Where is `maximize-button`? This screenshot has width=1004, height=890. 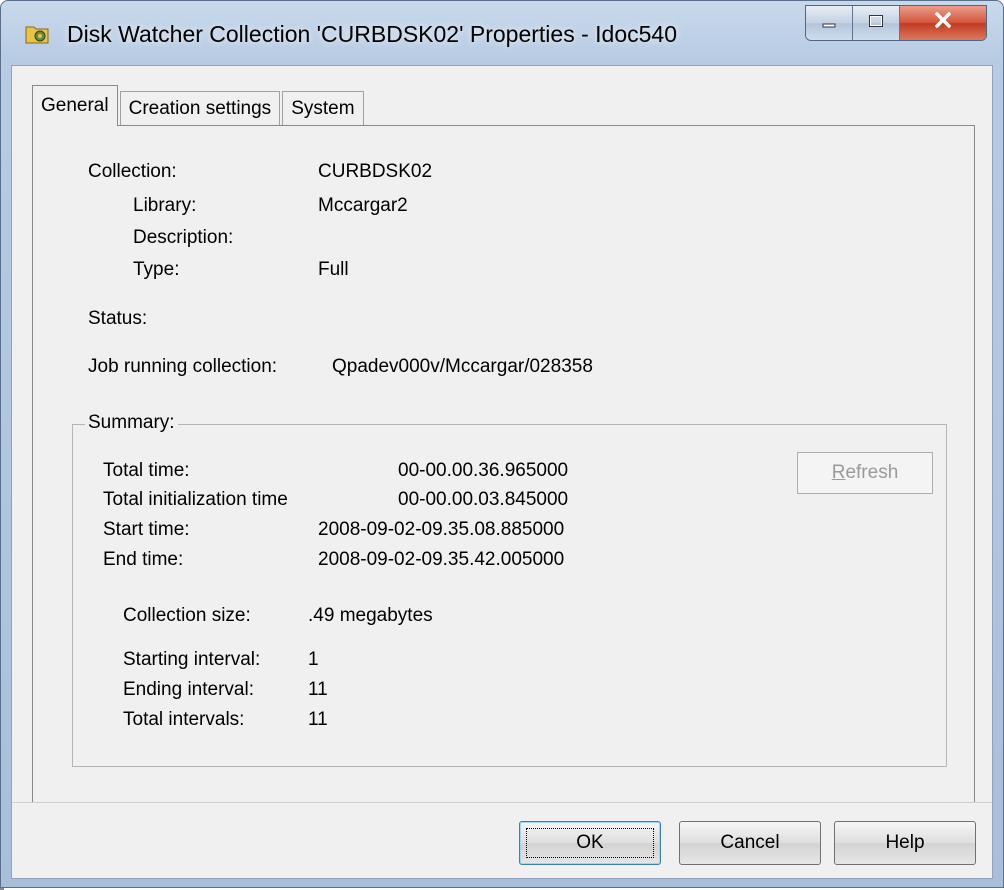
maximize-button is located at coordinates (876, 23).